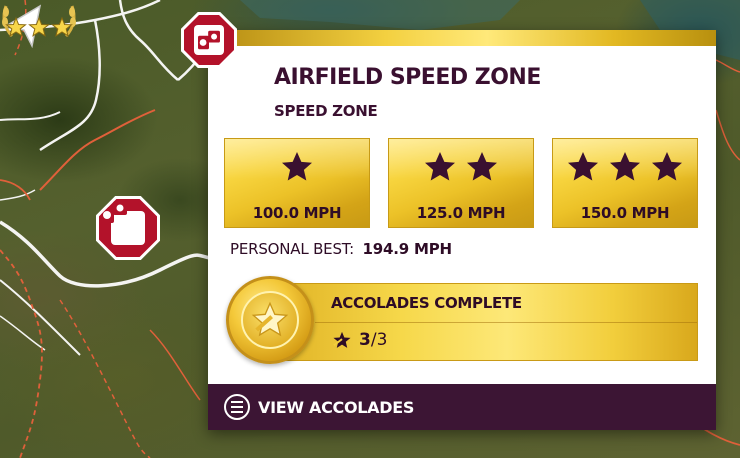 The width and height of the screenshot is (740, 458). What do you see at coordinates (297, 213) in the screenshot?
I see `tier-target-value: 100.0 MPH` at bounding box center [297, 213].